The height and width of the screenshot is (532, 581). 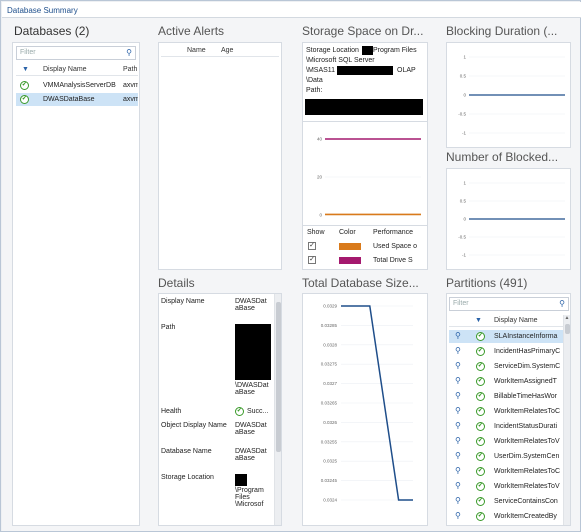 I want to click on partition-row: ⚲ ✓ SLAInstanceInforma, so click(x=506, y=336).